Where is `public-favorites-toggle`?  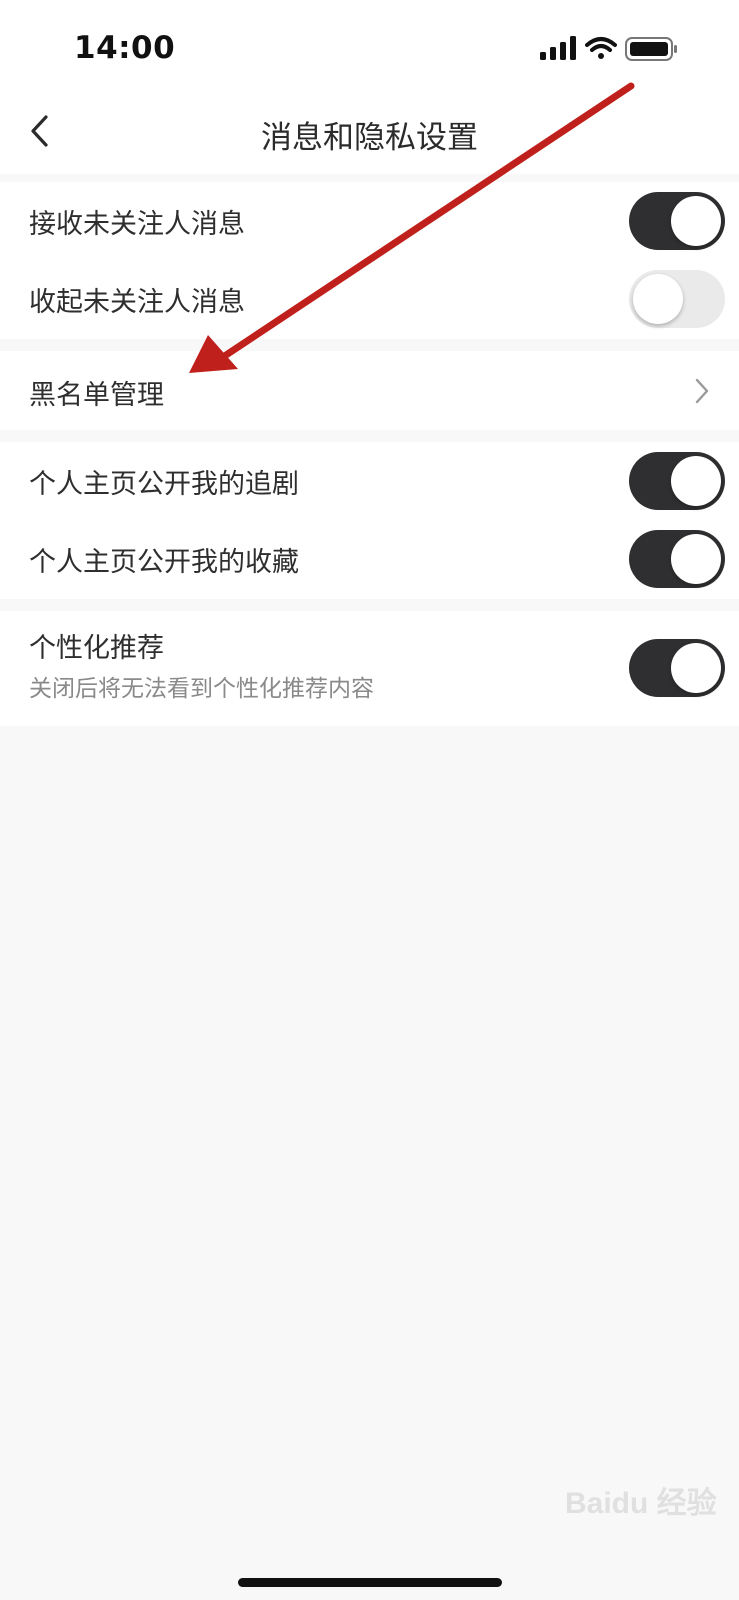 public-favorites-toggle is located at coordinates (677, 559).